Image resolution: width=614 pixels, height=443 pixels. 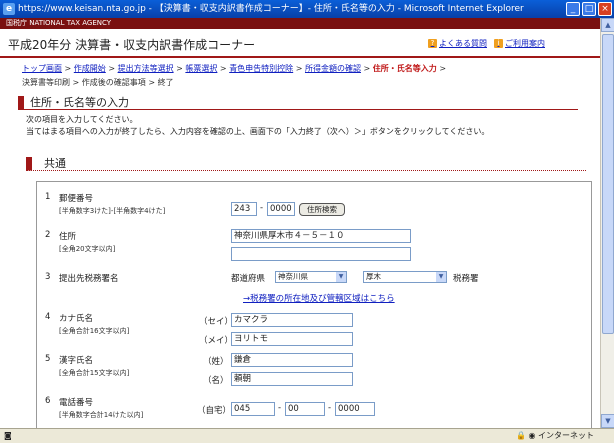 What do you see at coordinates (90, 68) in the screenshot?
I see `breadcrumb-start: 作成開始` at bounding box center [90, 68].